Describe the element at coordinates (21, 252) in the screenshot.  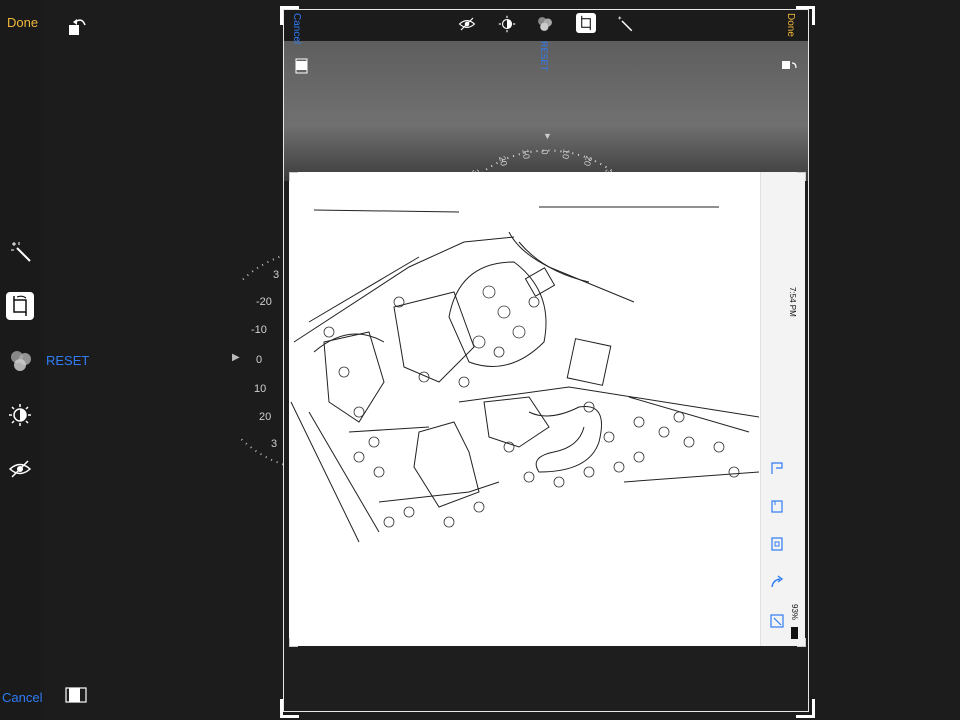
I see `magic-wand-icon` at that location.